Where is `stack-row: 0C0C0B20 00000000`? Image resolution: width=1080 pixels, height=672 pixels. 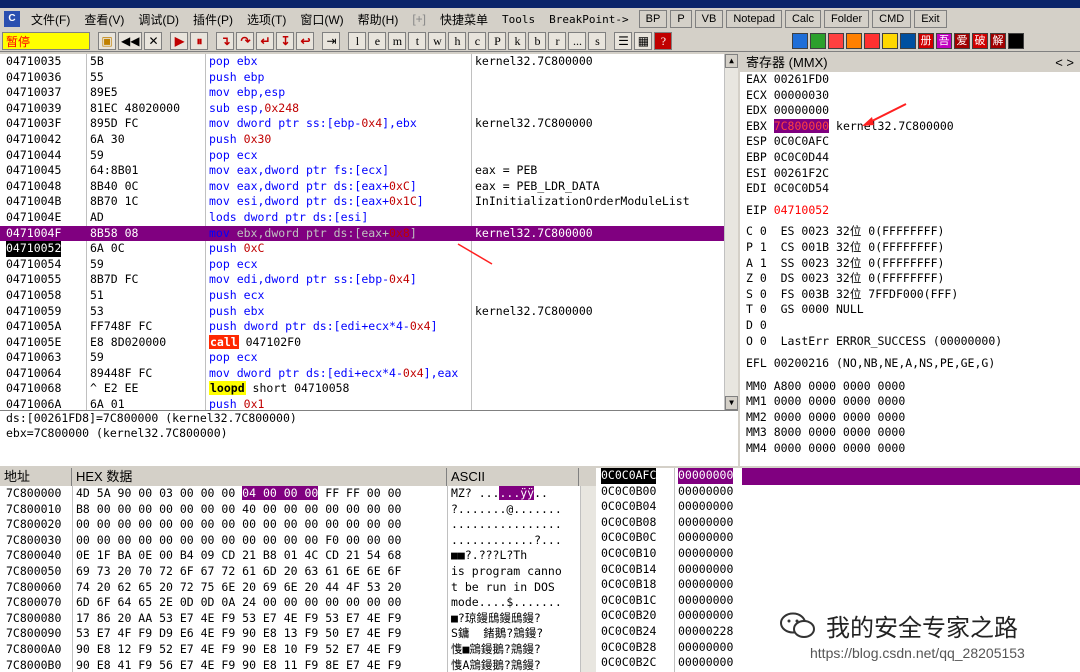 stack-row: 0C0C0B20 00000000 is located at coordinates (669, 616).